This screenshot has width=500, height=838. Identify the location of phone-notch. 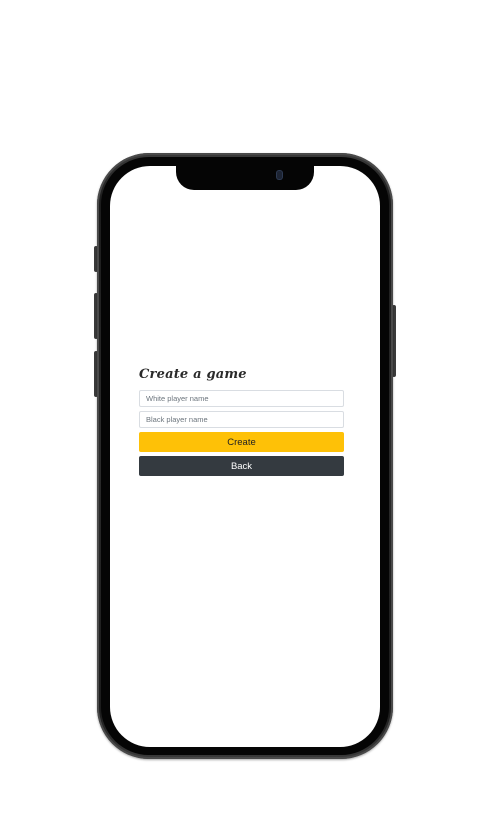
(245, 176).